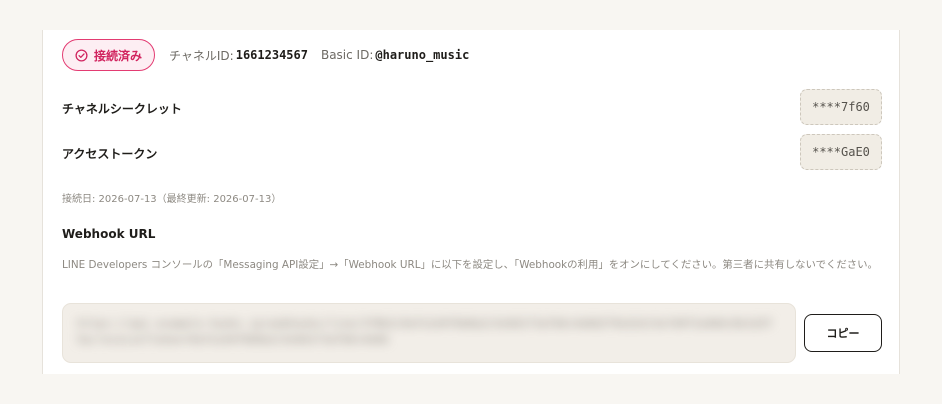 The width and height of the screenshot is (942, 404). What do you see at coordinates (271, 55) in the screenshot?
I see `channel-id-value: 1661234567` at bounding box center [271, 55].